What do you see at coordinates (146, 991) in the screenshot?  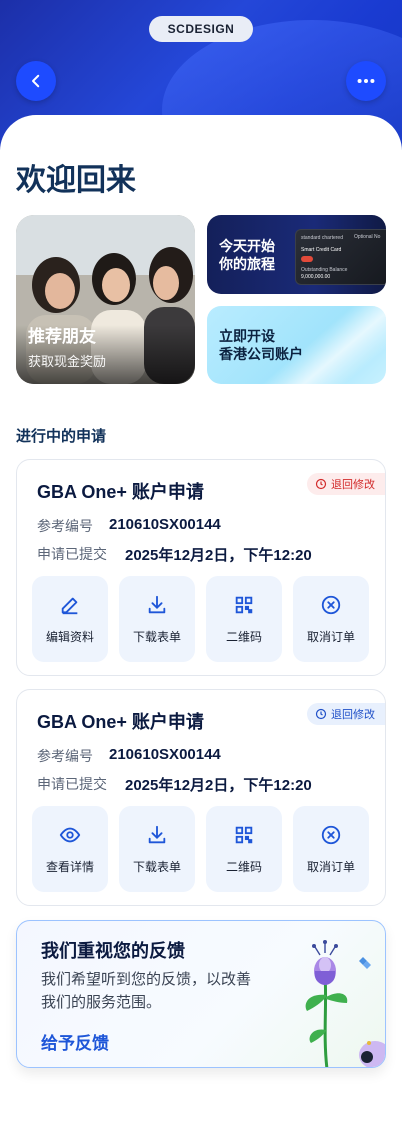 I see `feedback-description: 我们希望听到您的反馈，以改善我们的服务范围。` at bounding box center [146, 991].